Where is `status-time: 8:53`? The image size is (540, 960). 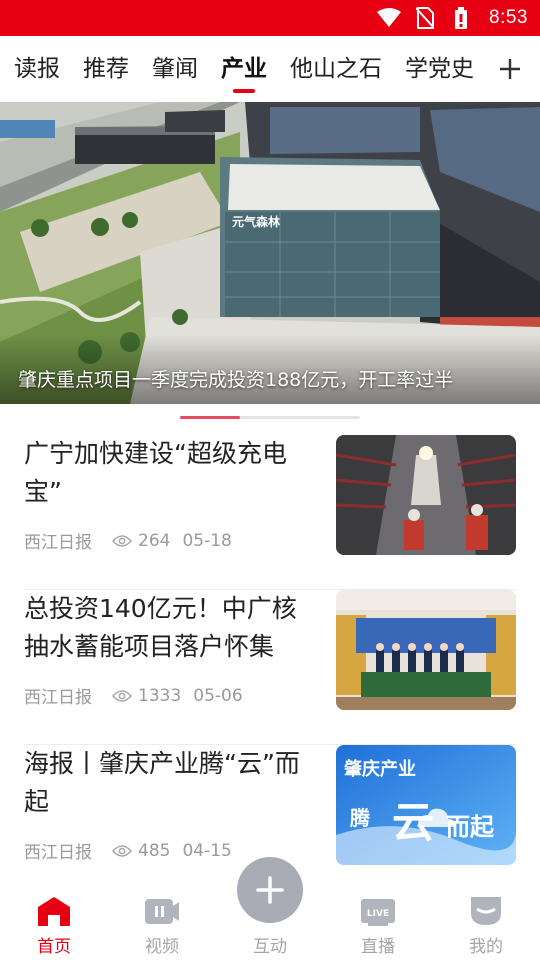 status-time: 8:53 is located at coordinates (508, 17).